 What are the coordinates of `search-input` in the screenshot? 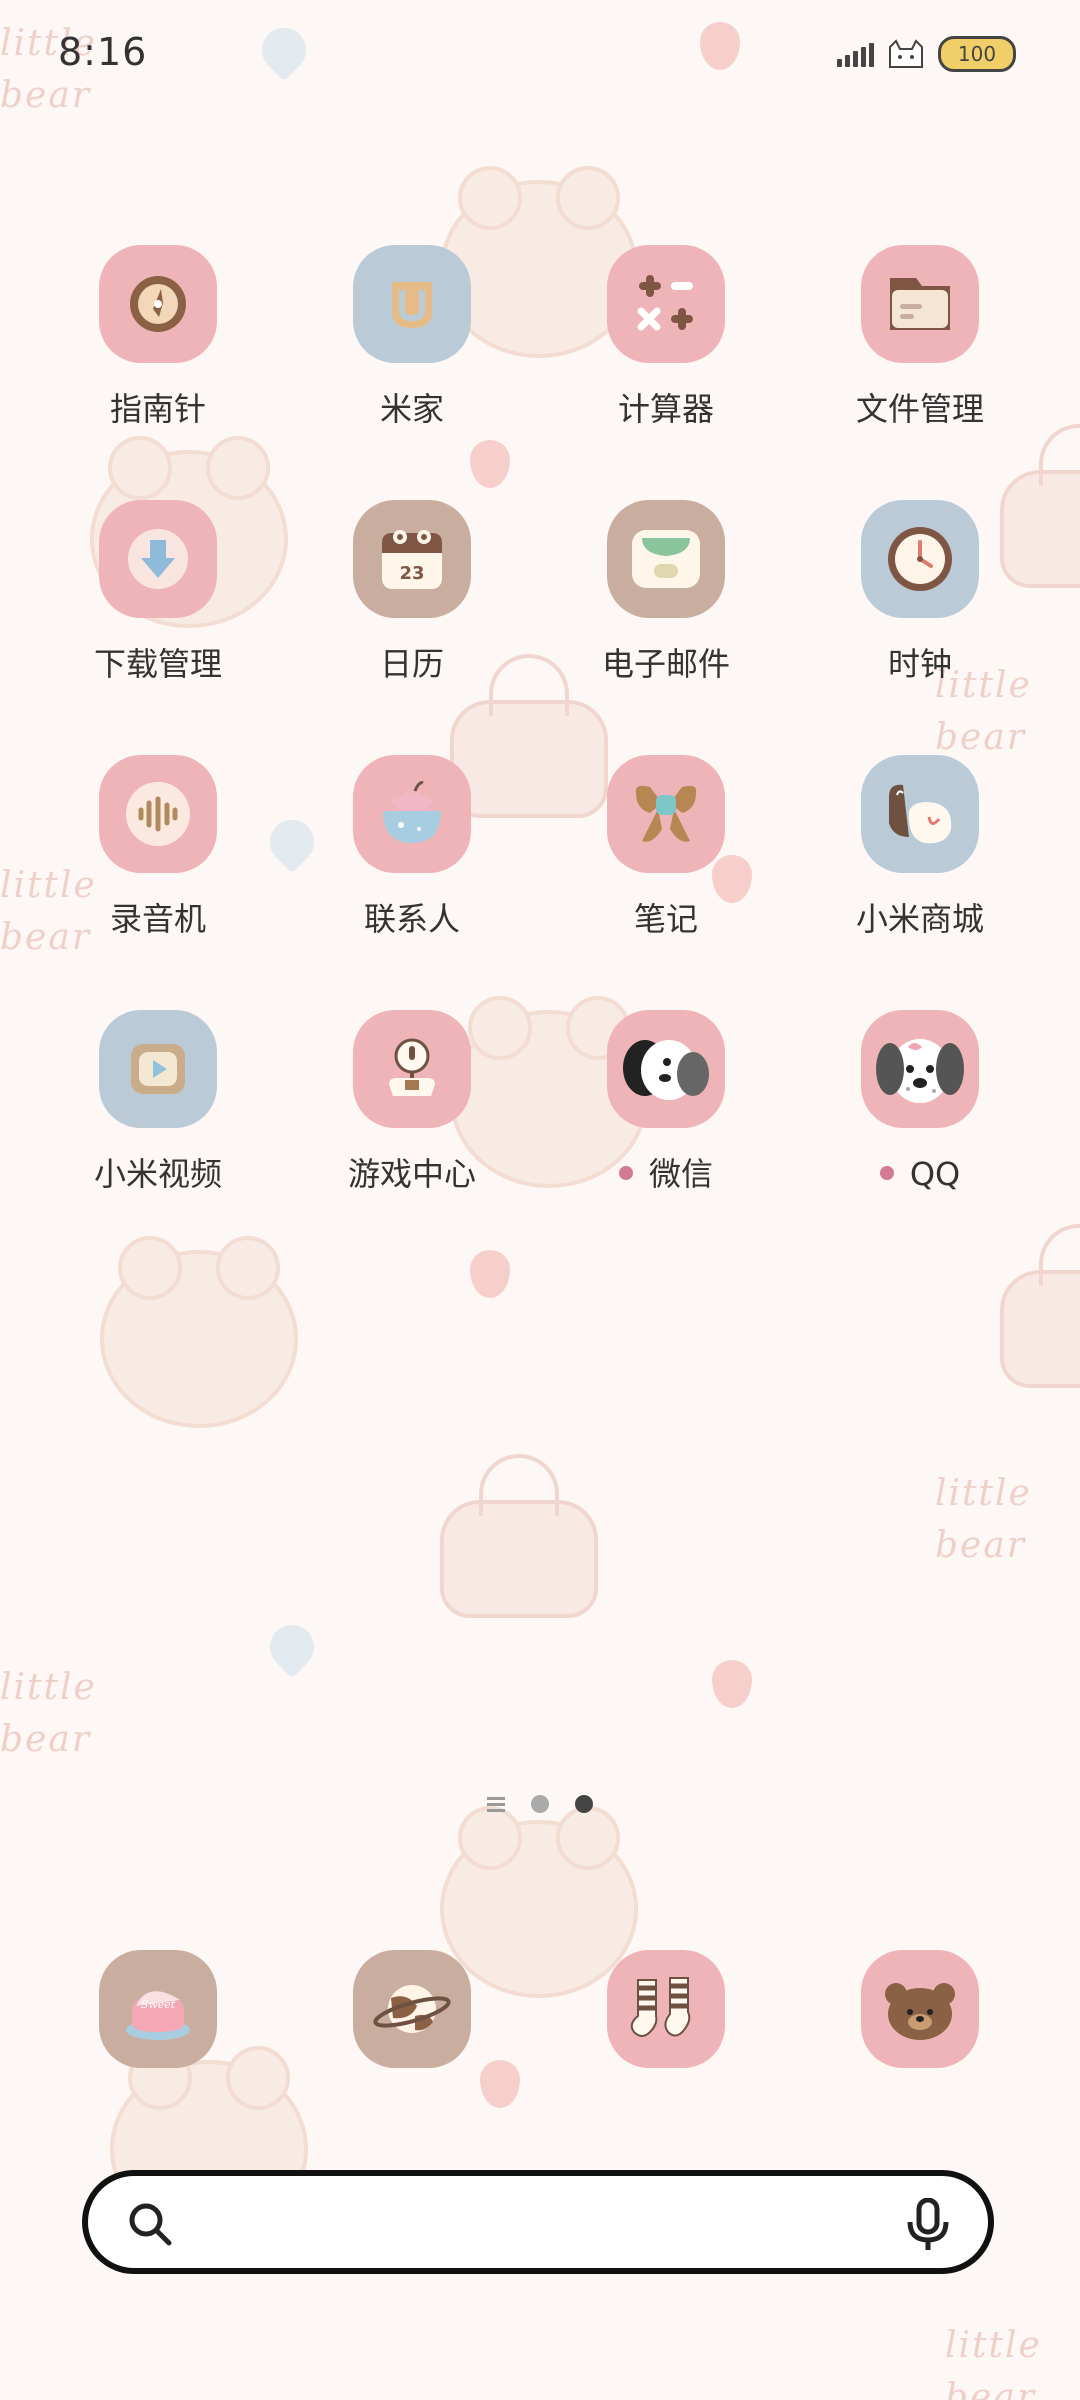 It's located at (538, 2224).